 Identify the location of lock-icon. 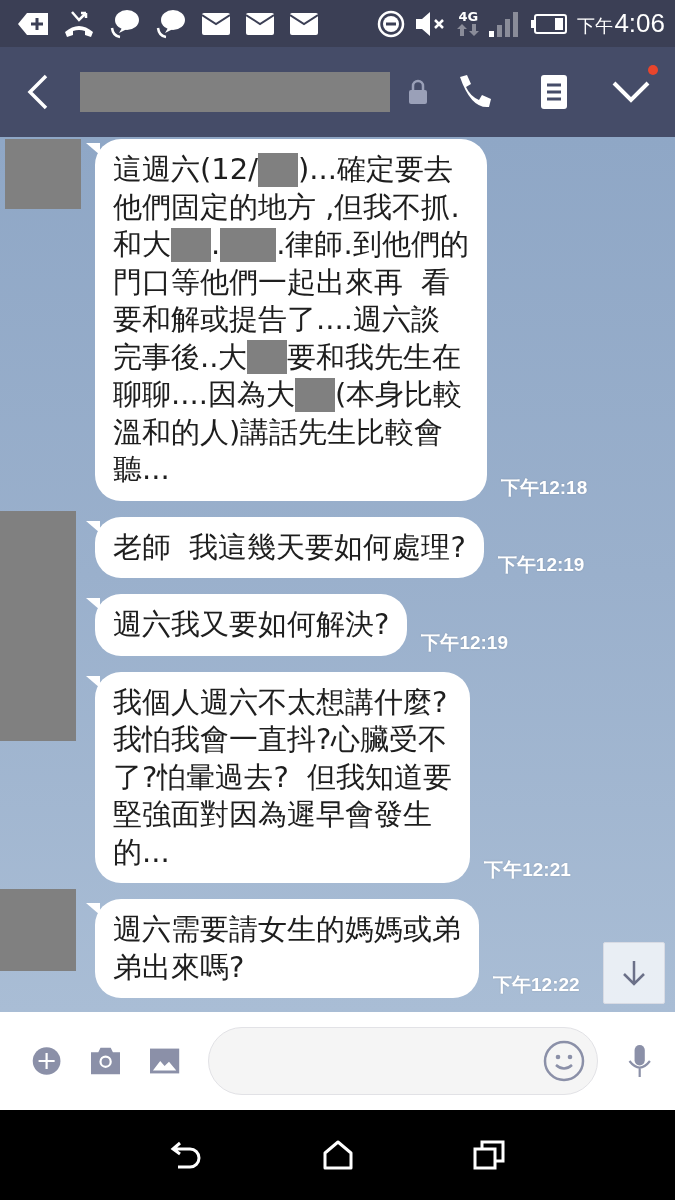
(418, 92).